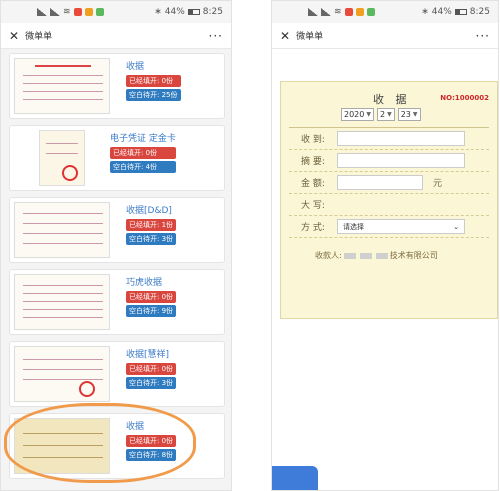 This screenshot has height=491, width=500. What do you see at coordinates (117, 446) in the screenshot?
I see `template-card: 收据 已经填开: 0份 空白待开: 8份` at bounding box center [117, 446].